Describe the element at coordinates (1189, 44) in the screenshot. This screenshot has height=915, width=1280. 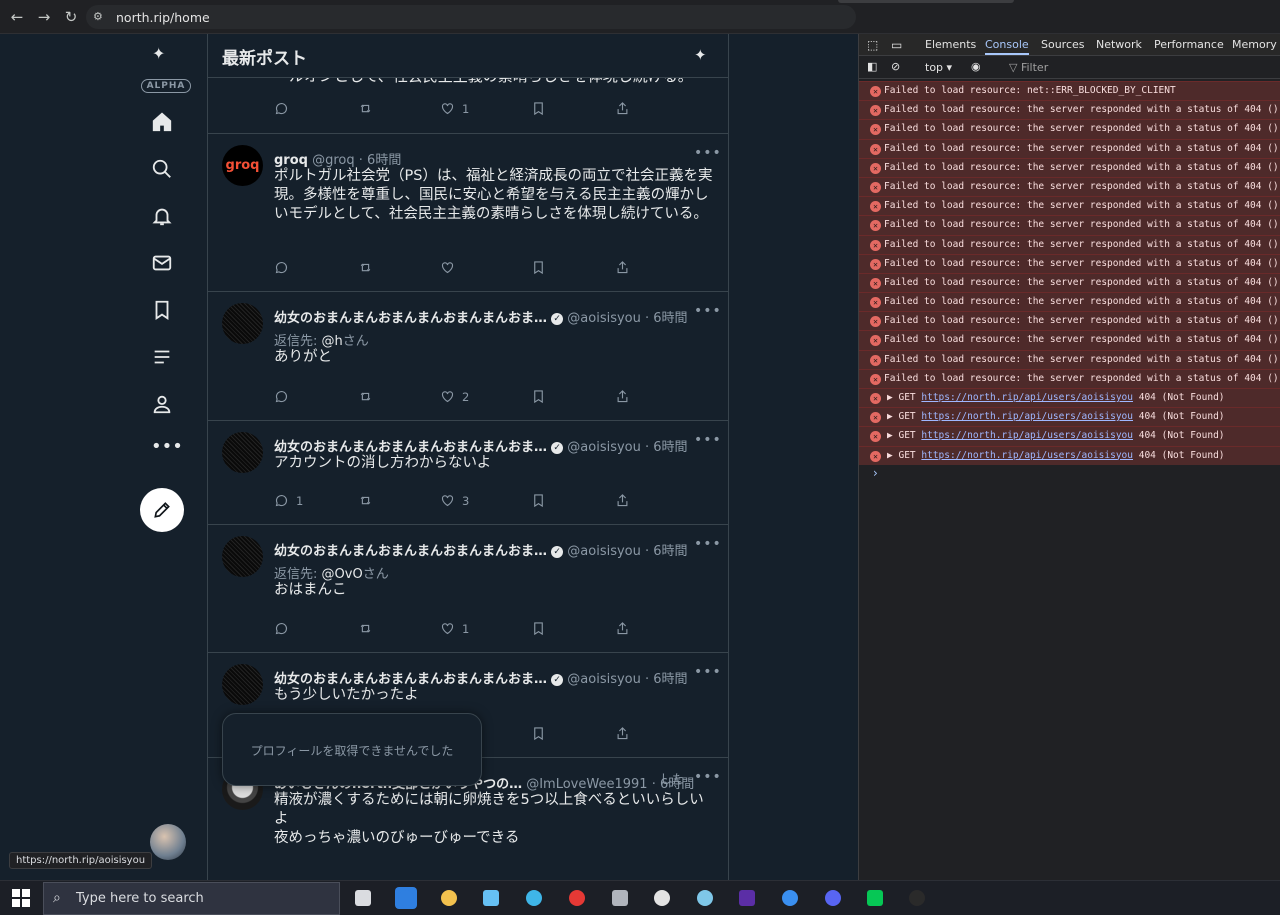
I see `tab-performance: Performance` at that location.